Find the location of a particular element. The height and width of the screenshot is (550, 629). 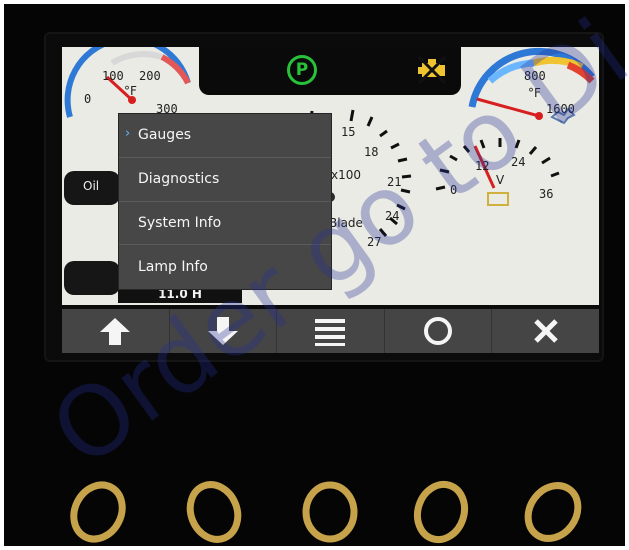

voltage-gauge-tick: 12 is located at coordinates (482, 166).